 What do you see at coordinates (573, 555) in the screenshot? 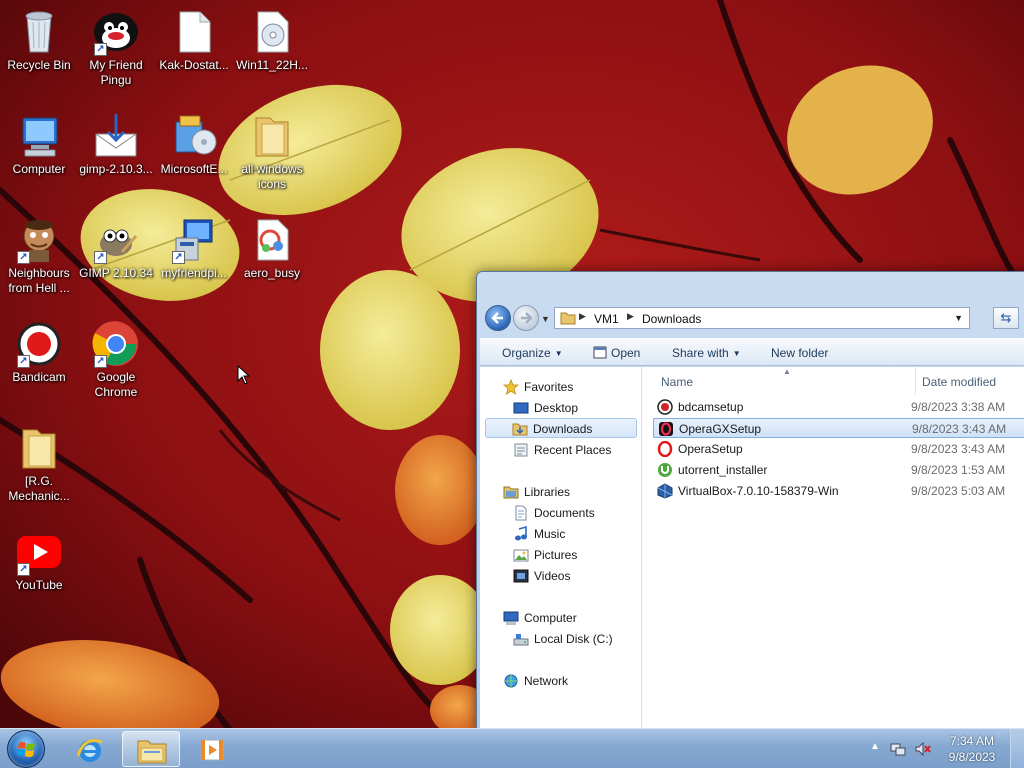
I see `nav-pictures: Pictures` at bounding box center [573, 555].